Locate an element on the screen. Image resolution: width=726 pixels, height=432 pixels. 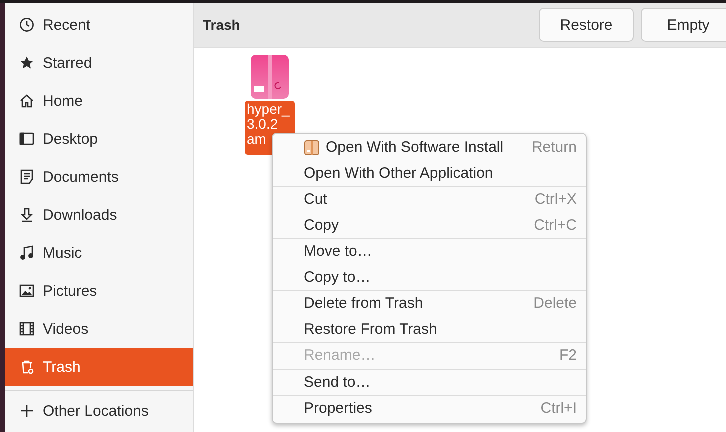
empty-button: Empty is located at coordinates (683, 25).